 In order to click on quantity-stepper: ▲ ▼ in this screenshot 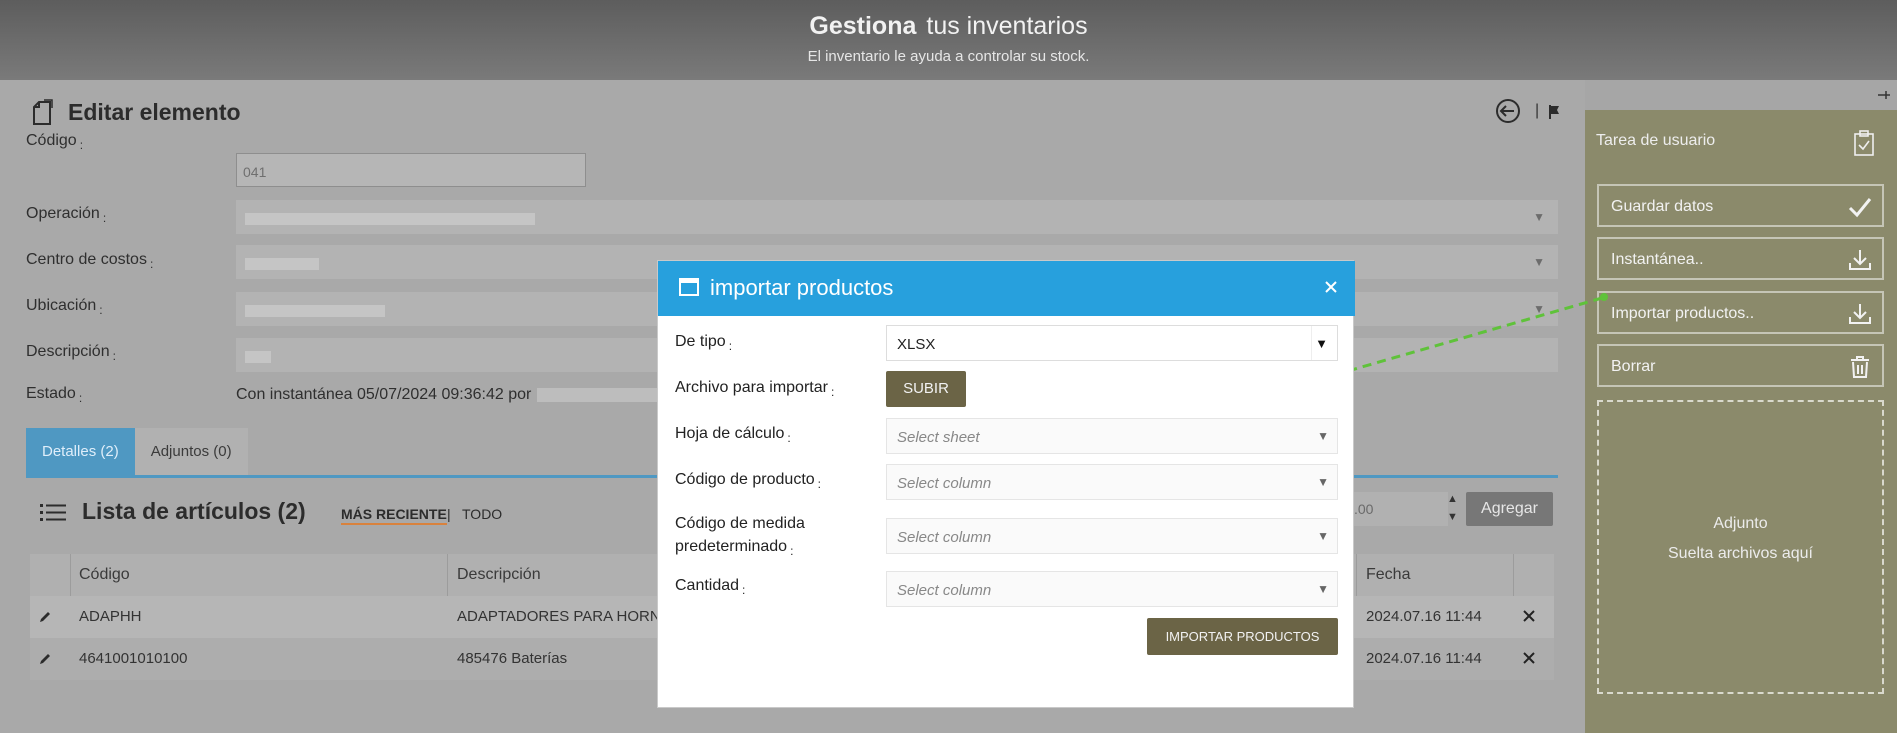, I will do `click(1454, 508)`.